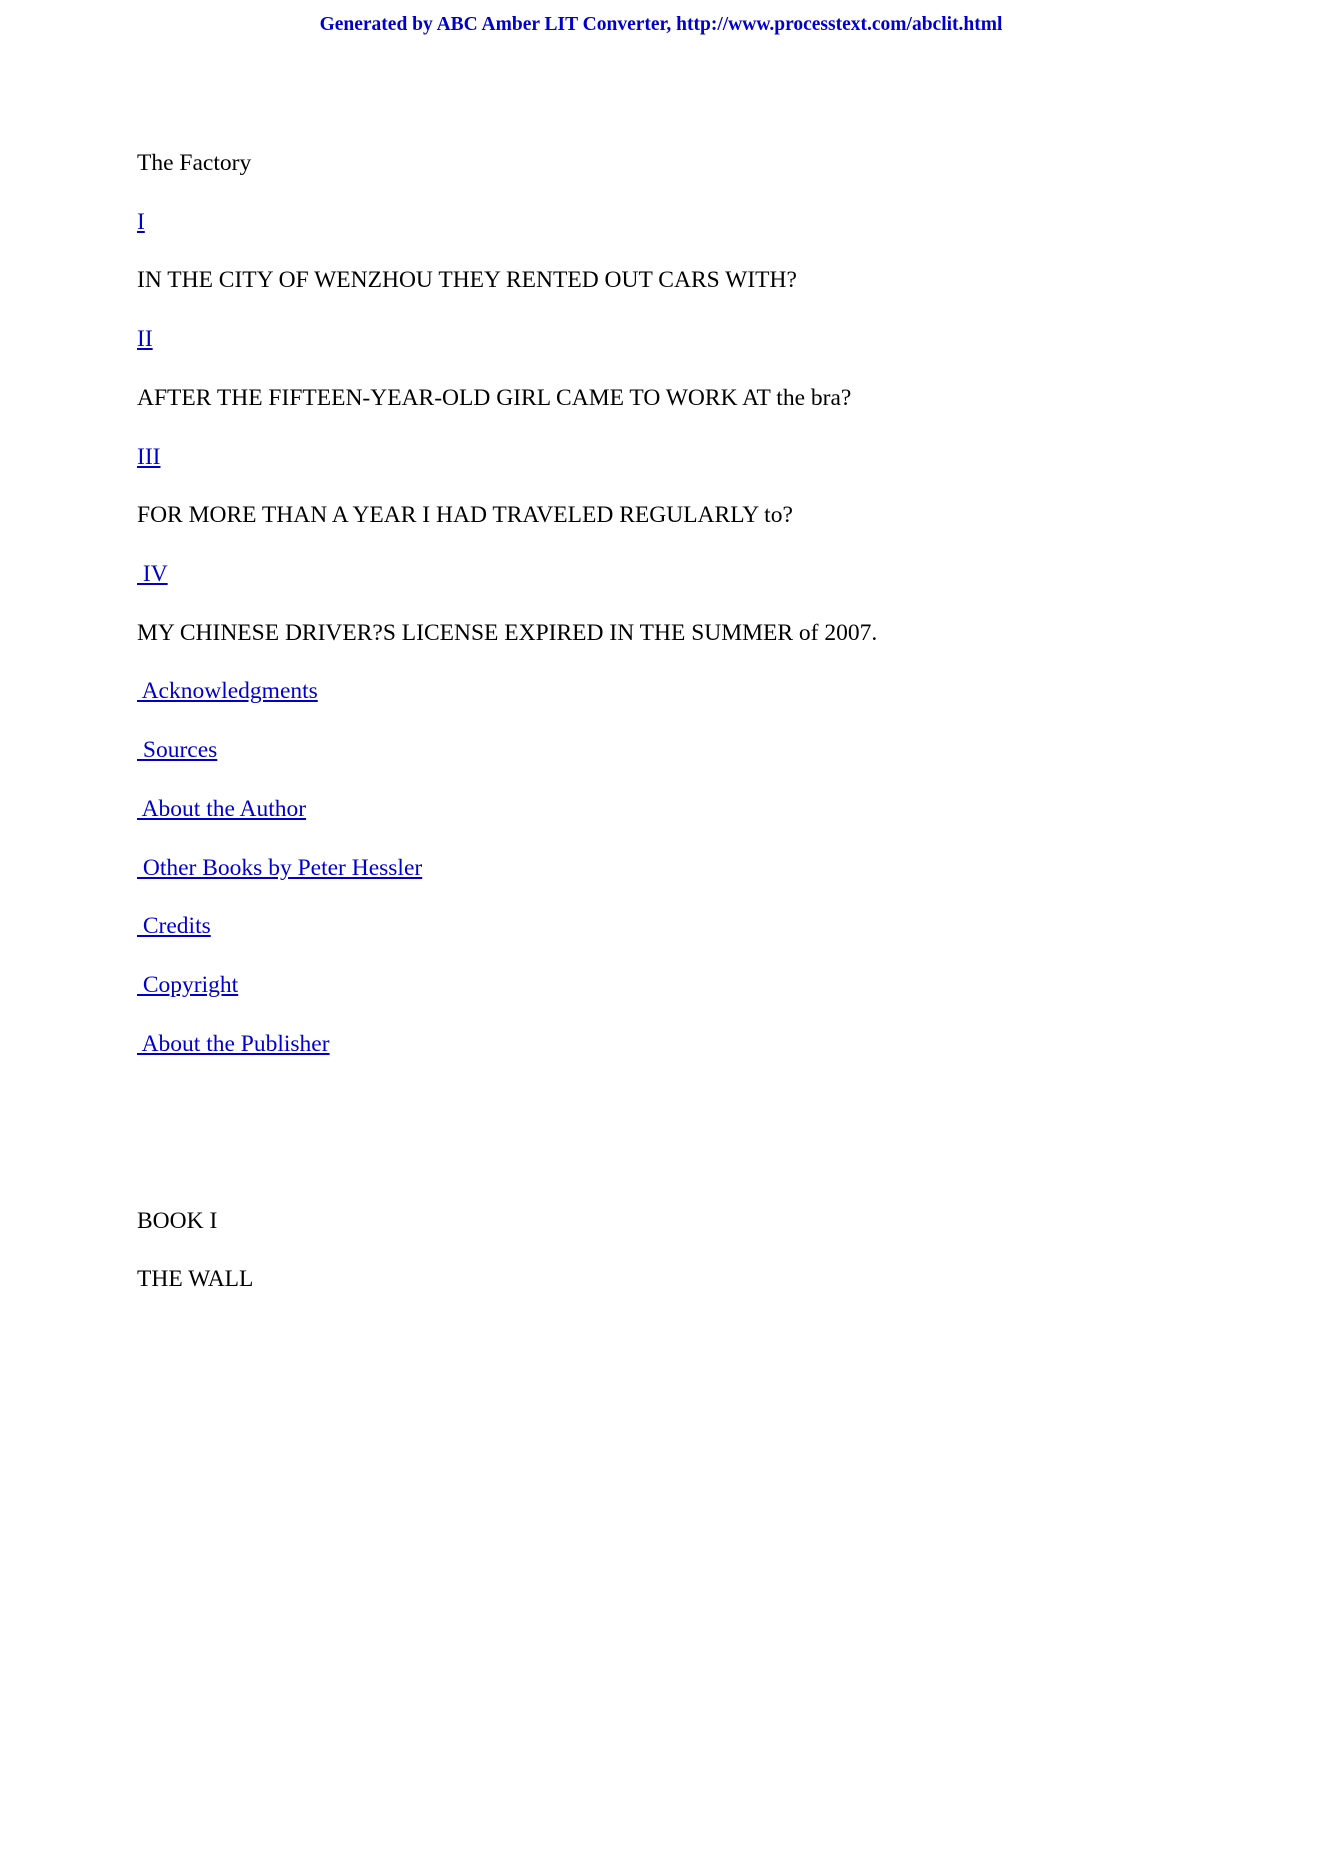  I want to click on backmatter-about-the-publisher: About the Publisher, so click(672, 1045).